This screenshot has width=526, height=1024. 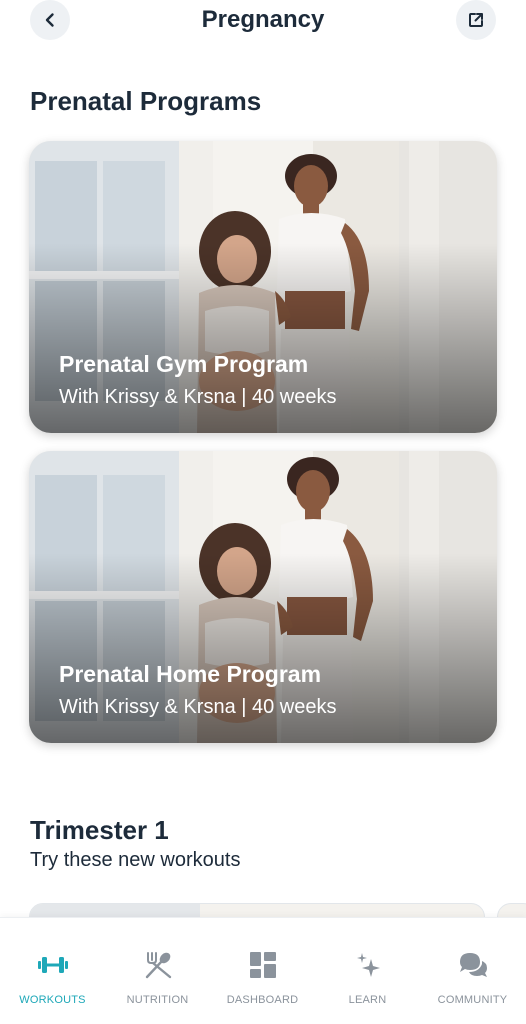 I want to click on tab-label: LEARN, so click(x=367, y=1000).